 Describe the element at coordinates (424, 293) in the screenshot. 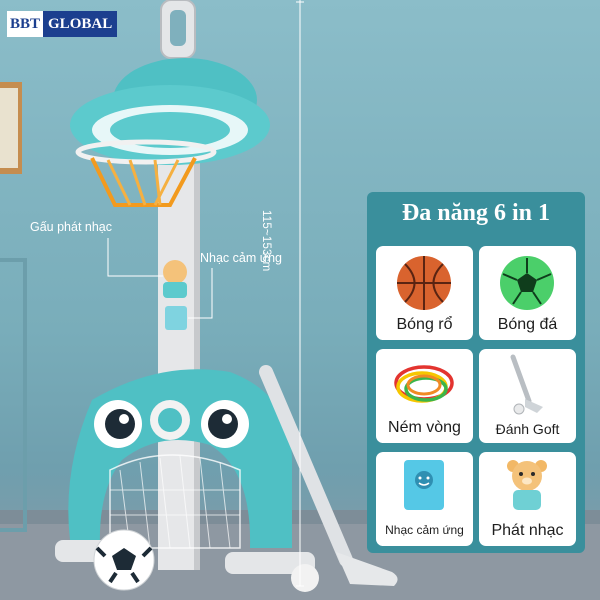

I see `feature-card-basketball: Bóng rổ` at that location.